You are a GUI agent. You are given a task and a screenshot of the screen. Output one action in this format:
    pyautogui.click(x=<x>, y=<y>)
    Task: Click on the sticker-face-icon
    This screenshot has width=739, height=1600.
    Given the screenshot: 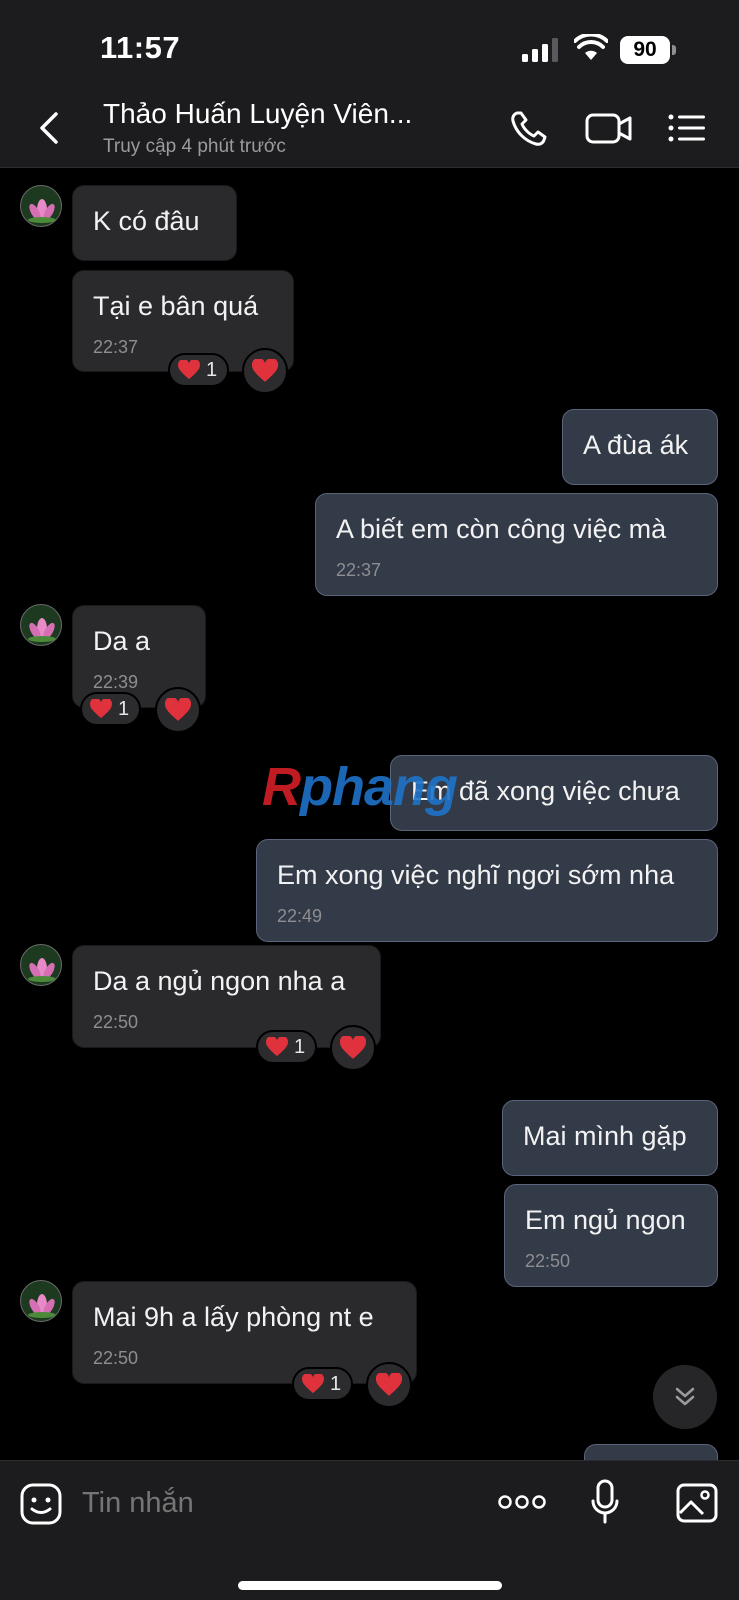 What is the action you would take?
    pyautogui.click(x=41, y=1504)
    